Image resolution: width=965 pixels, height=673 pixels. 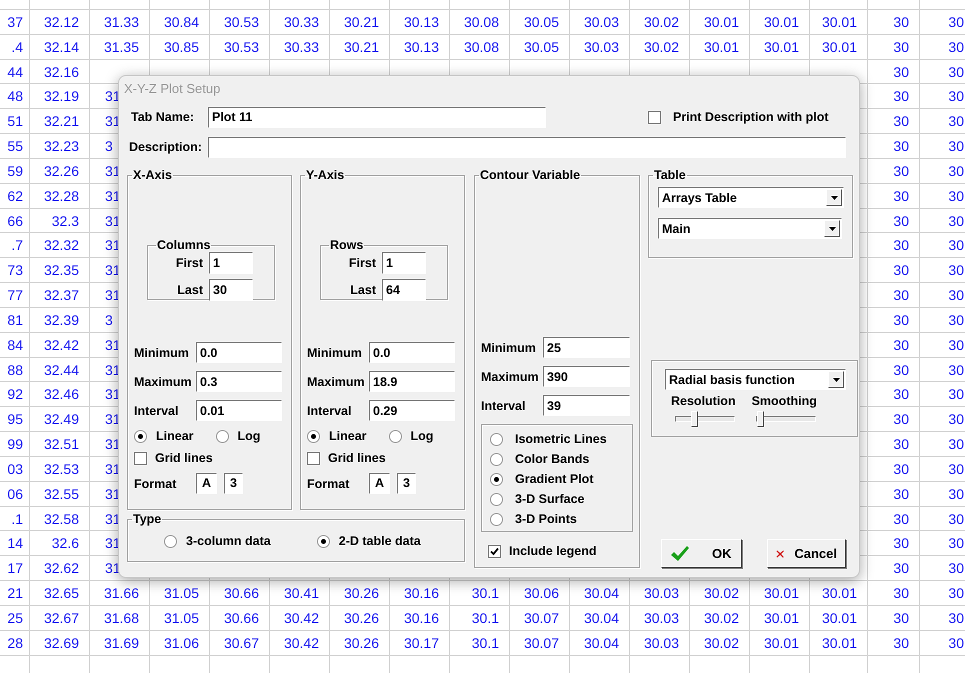 What do you see at coordinates (421, 593) in the screenshot?
I see `table-cell: 30.16` at bounding box center [421, 593].